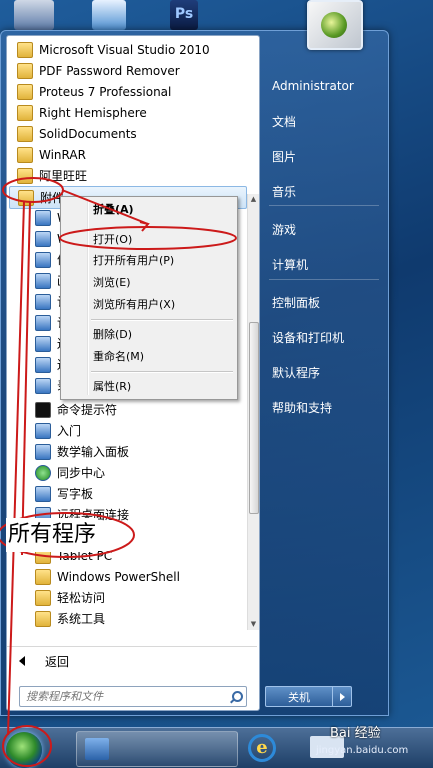  What do you see at coordinates (327, 407) in the screenshot?
I see `right-item-help-support: 帮助和支持` at bounding box center [327, 407].